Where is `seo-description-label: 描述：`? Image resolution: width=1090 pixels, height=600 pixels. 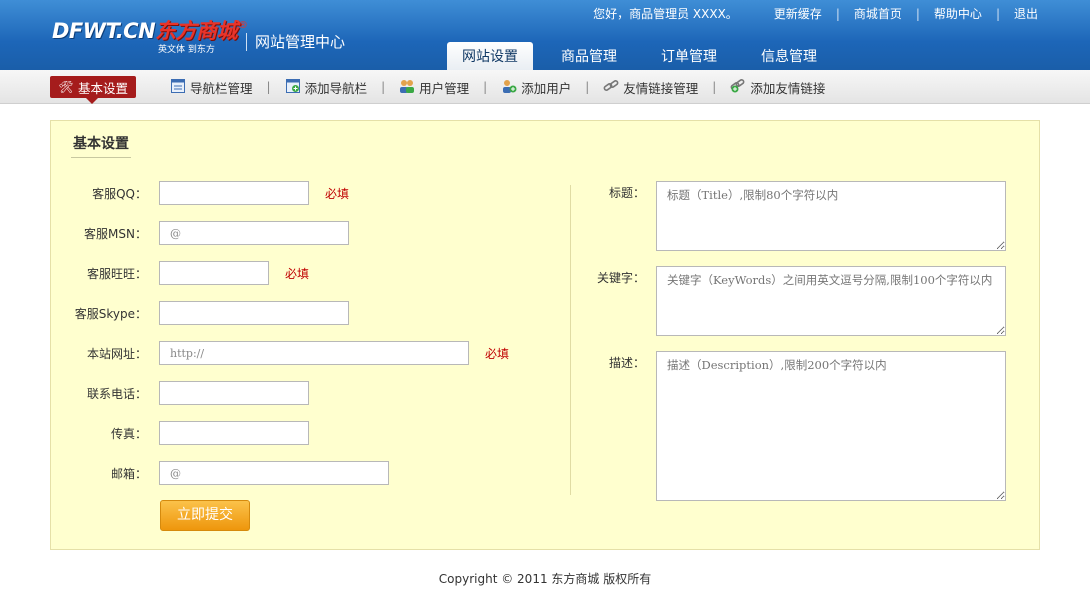 seo-description-label: 描述： is located at coordinates (626, 363).